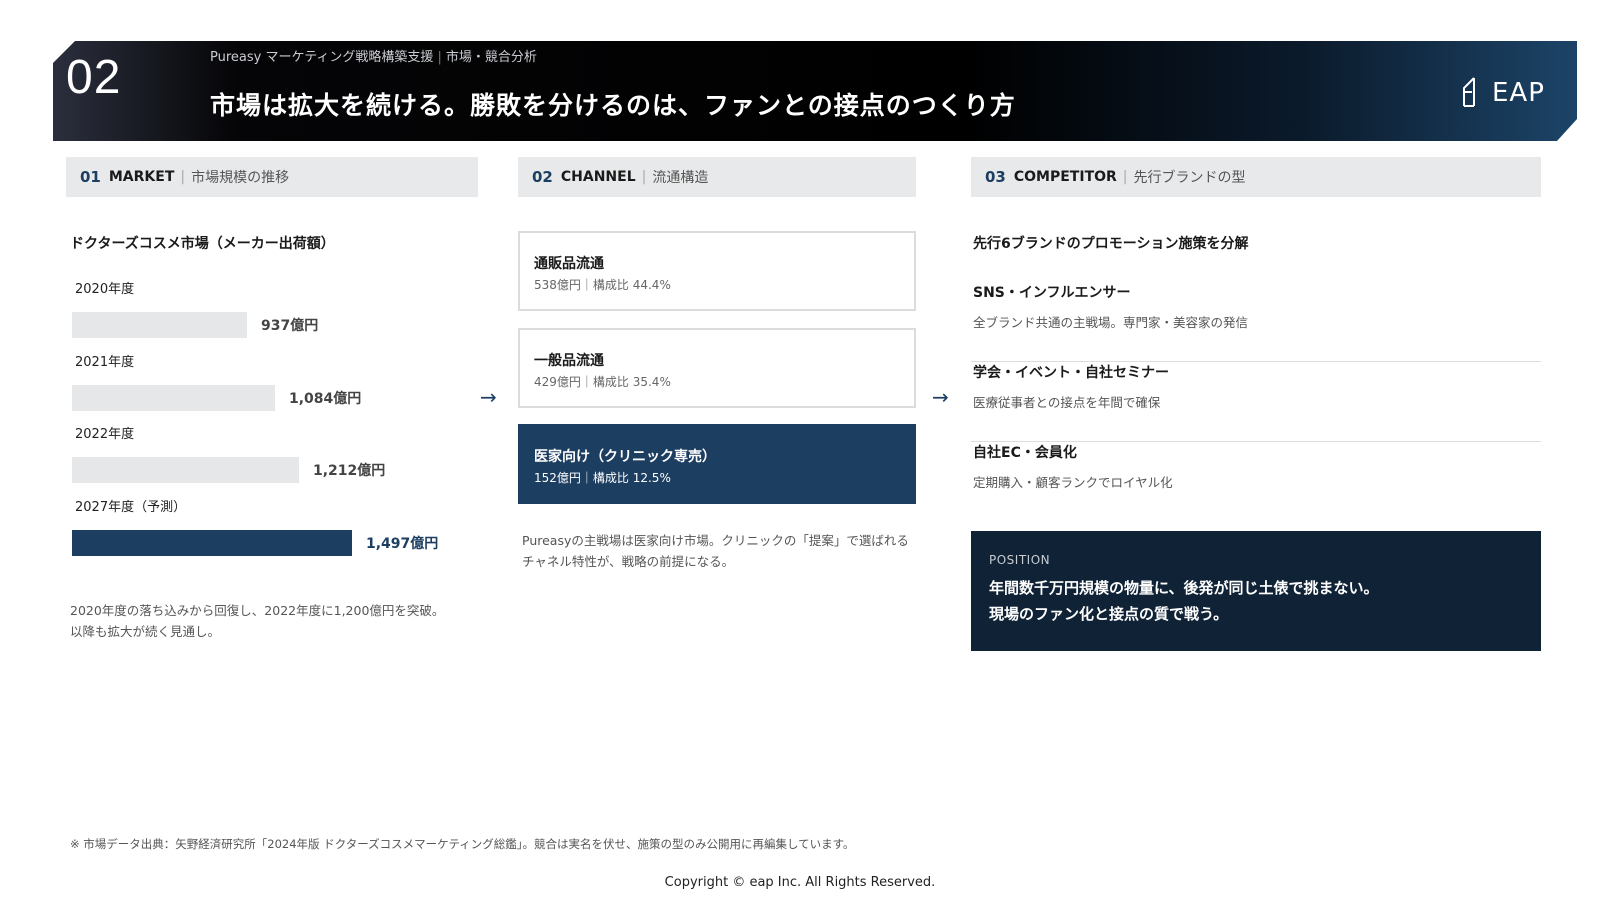 This screenshot has height=900, width=1600. I want to click on competitor-item-name: 学会・イベント・自社セミナー, so click(1071, 373).